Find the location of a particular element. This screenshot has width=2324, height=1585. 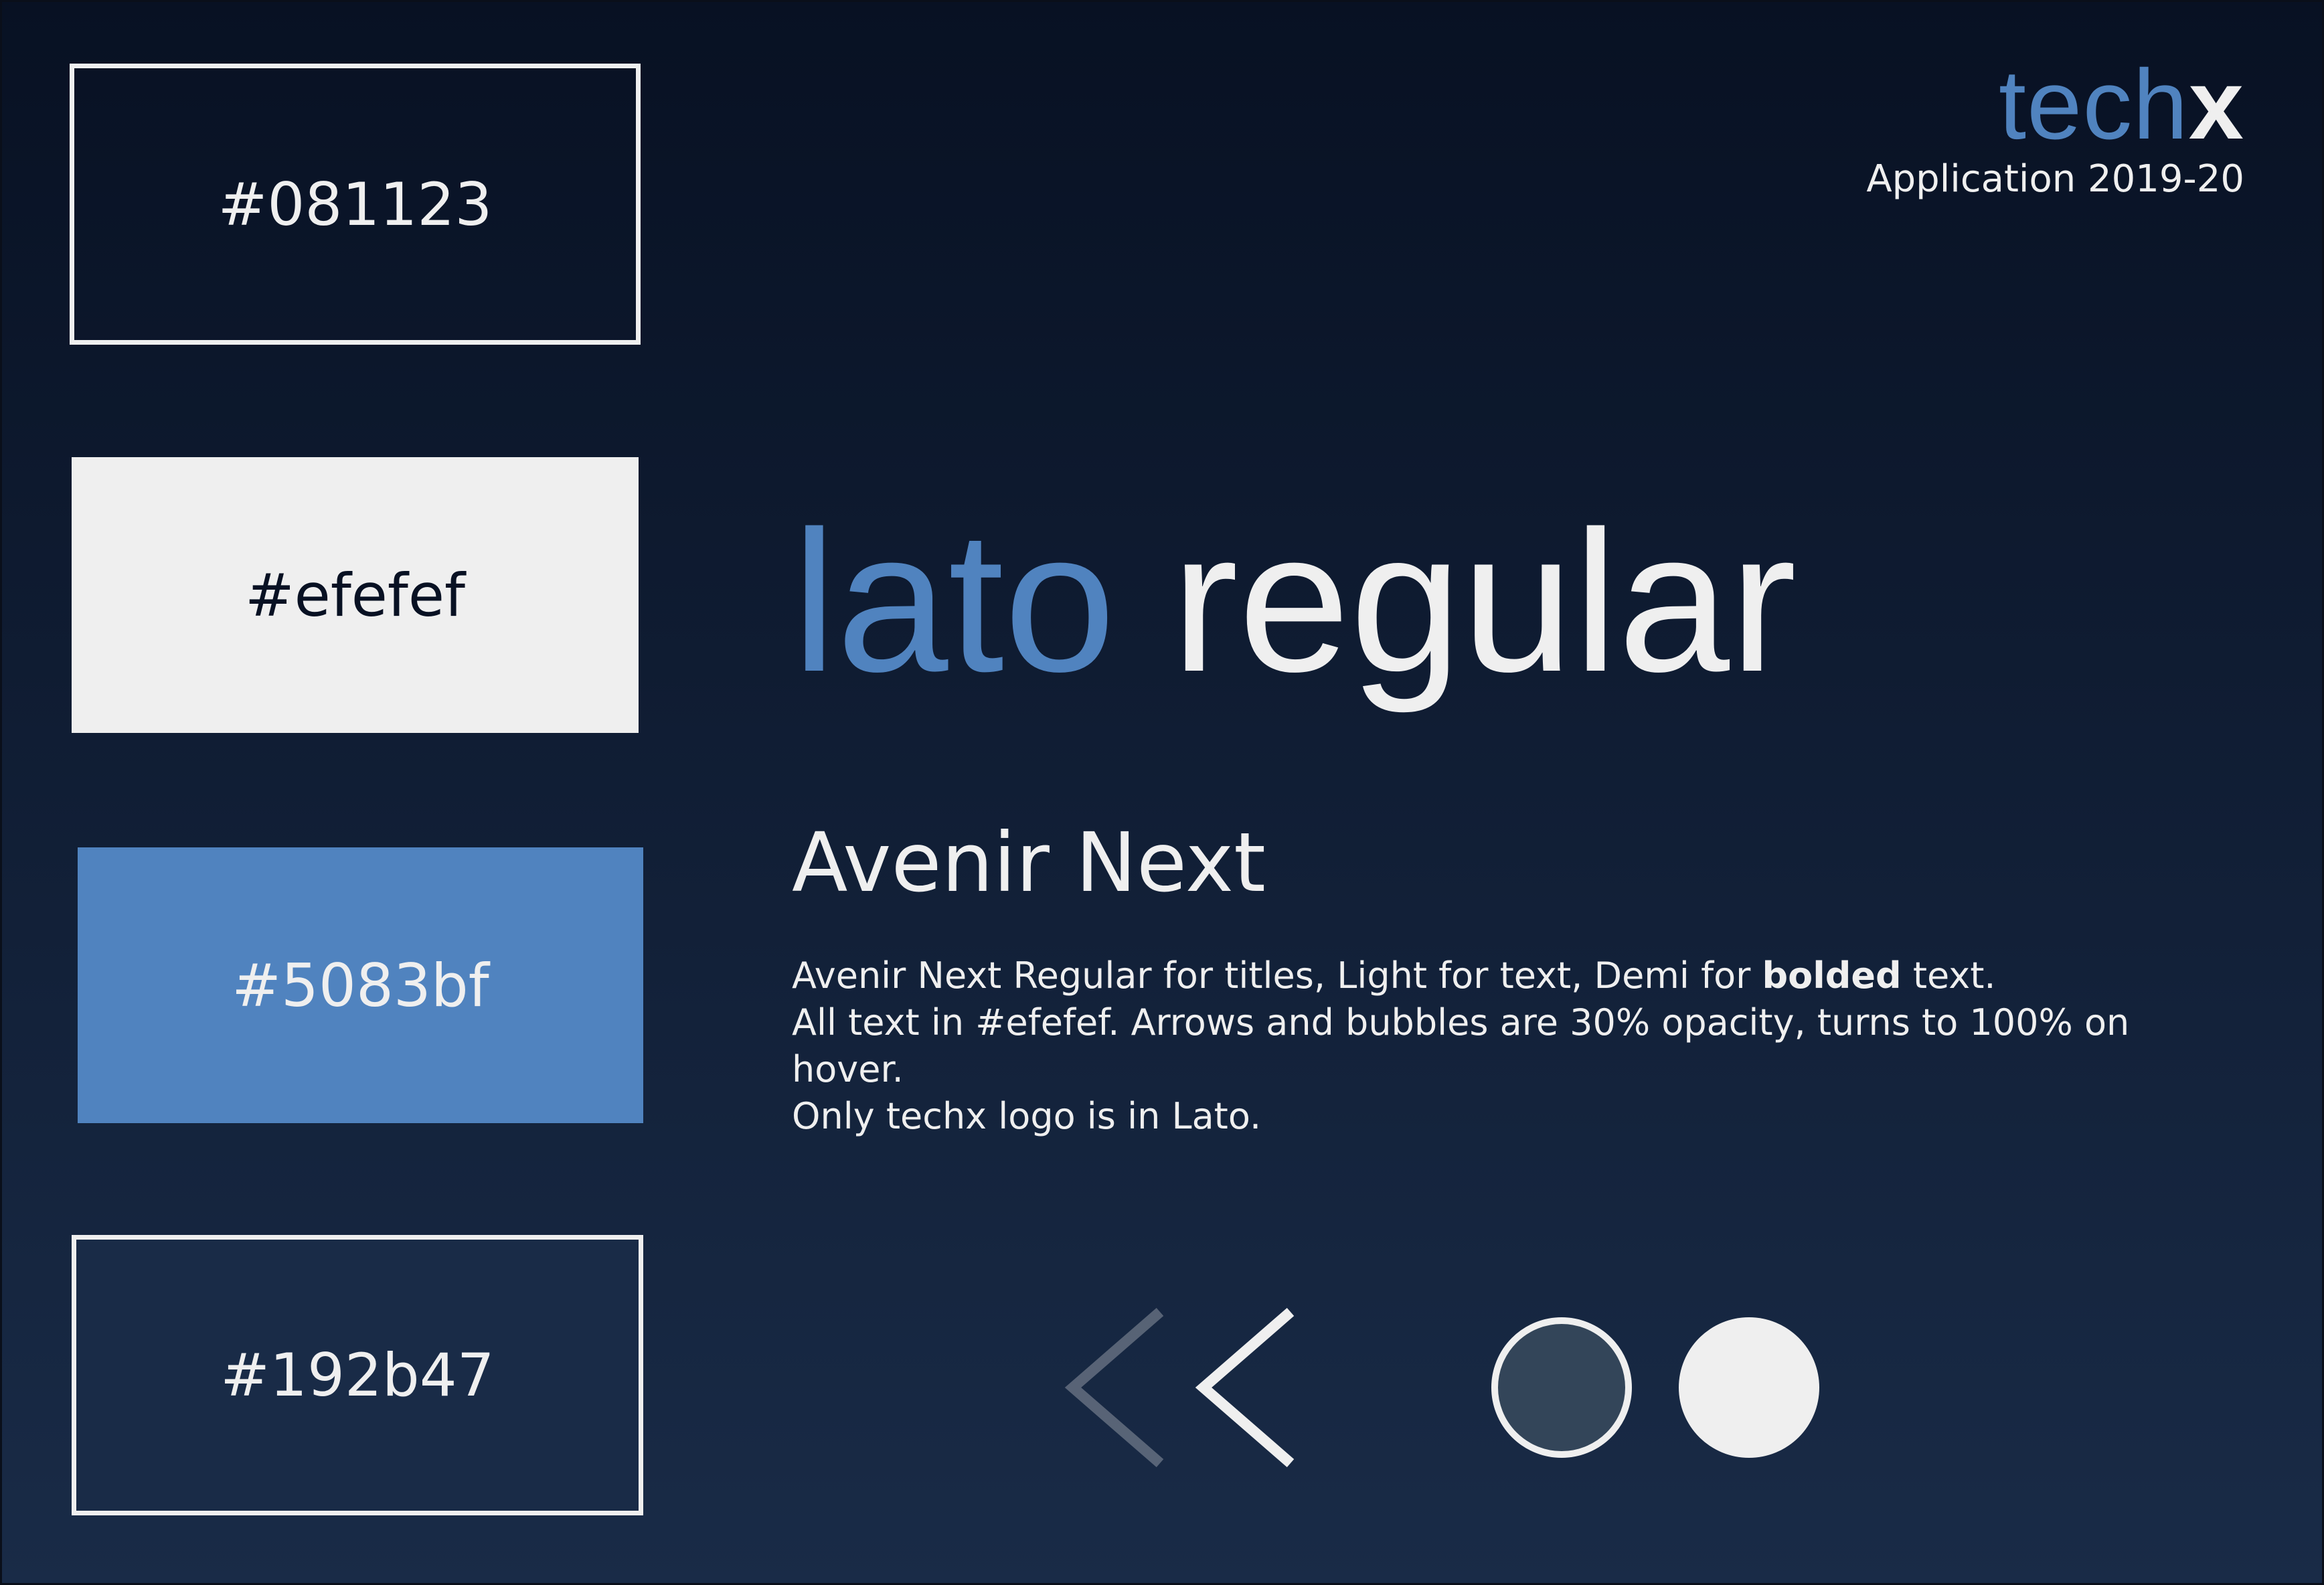

font-sample-lato: lato regular is located at coordinates (1294, 601).